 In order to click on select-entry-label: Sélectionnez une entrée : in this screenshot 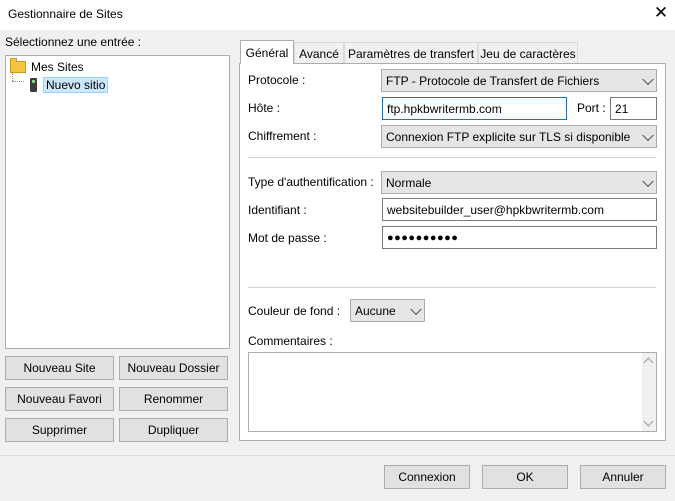, I will do `click(73, 42)`.